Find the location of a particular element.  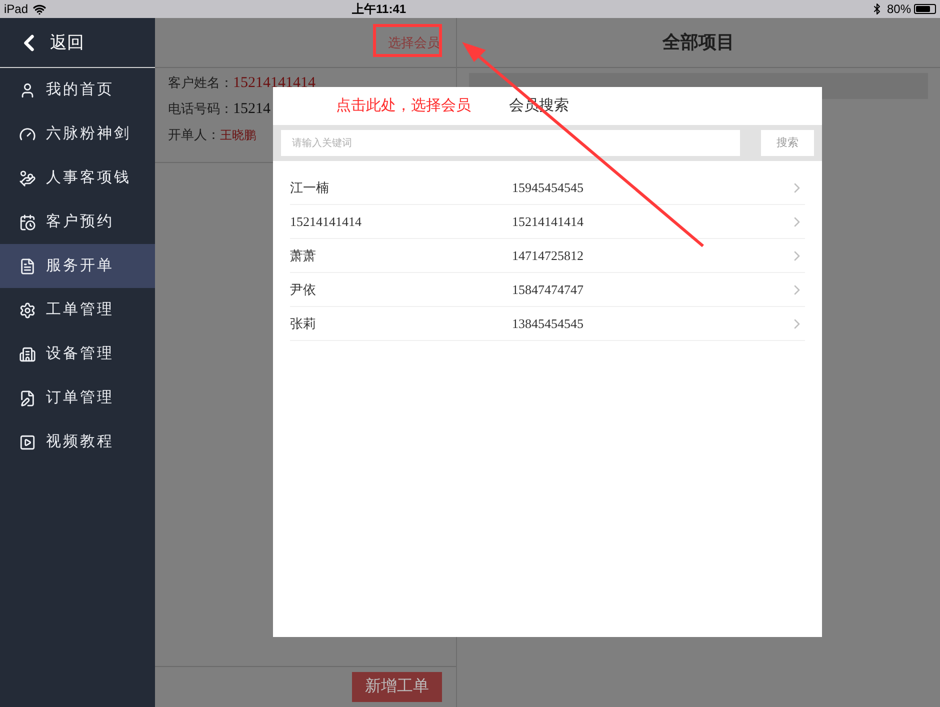

member-phone: 14714725812 is located at coordinates (548, 255).